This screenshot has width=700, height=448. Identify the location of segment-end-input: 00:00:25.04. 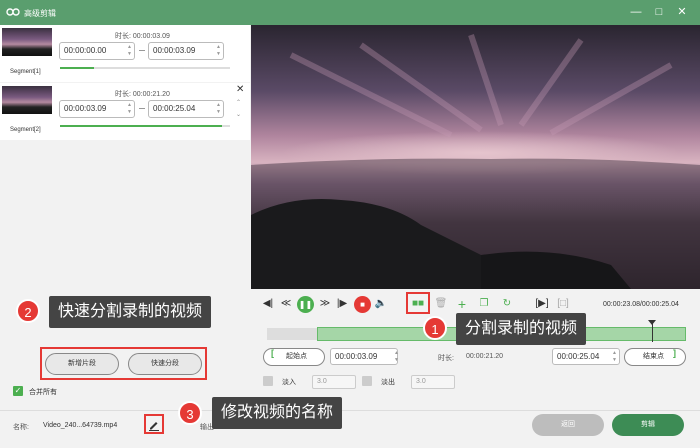
(186, 109).